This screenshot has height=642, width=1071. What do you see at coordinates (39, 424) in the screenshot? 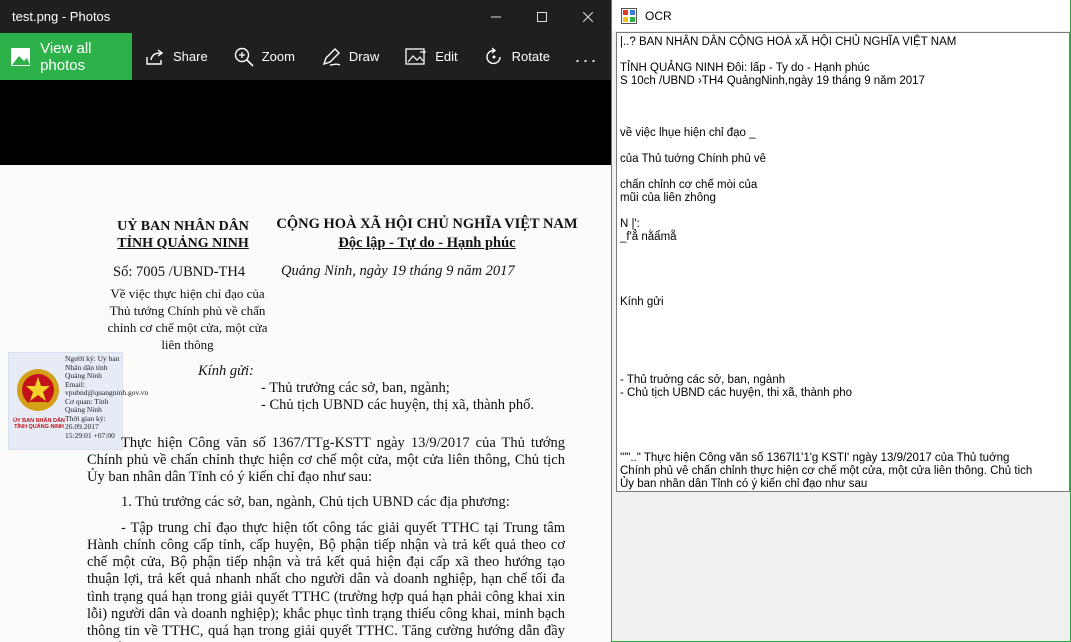
I see `signature-caption: ỦY BAN NHÂN DÂN TỈNH QUẢNG NINH` at bounding box center [39, 424].